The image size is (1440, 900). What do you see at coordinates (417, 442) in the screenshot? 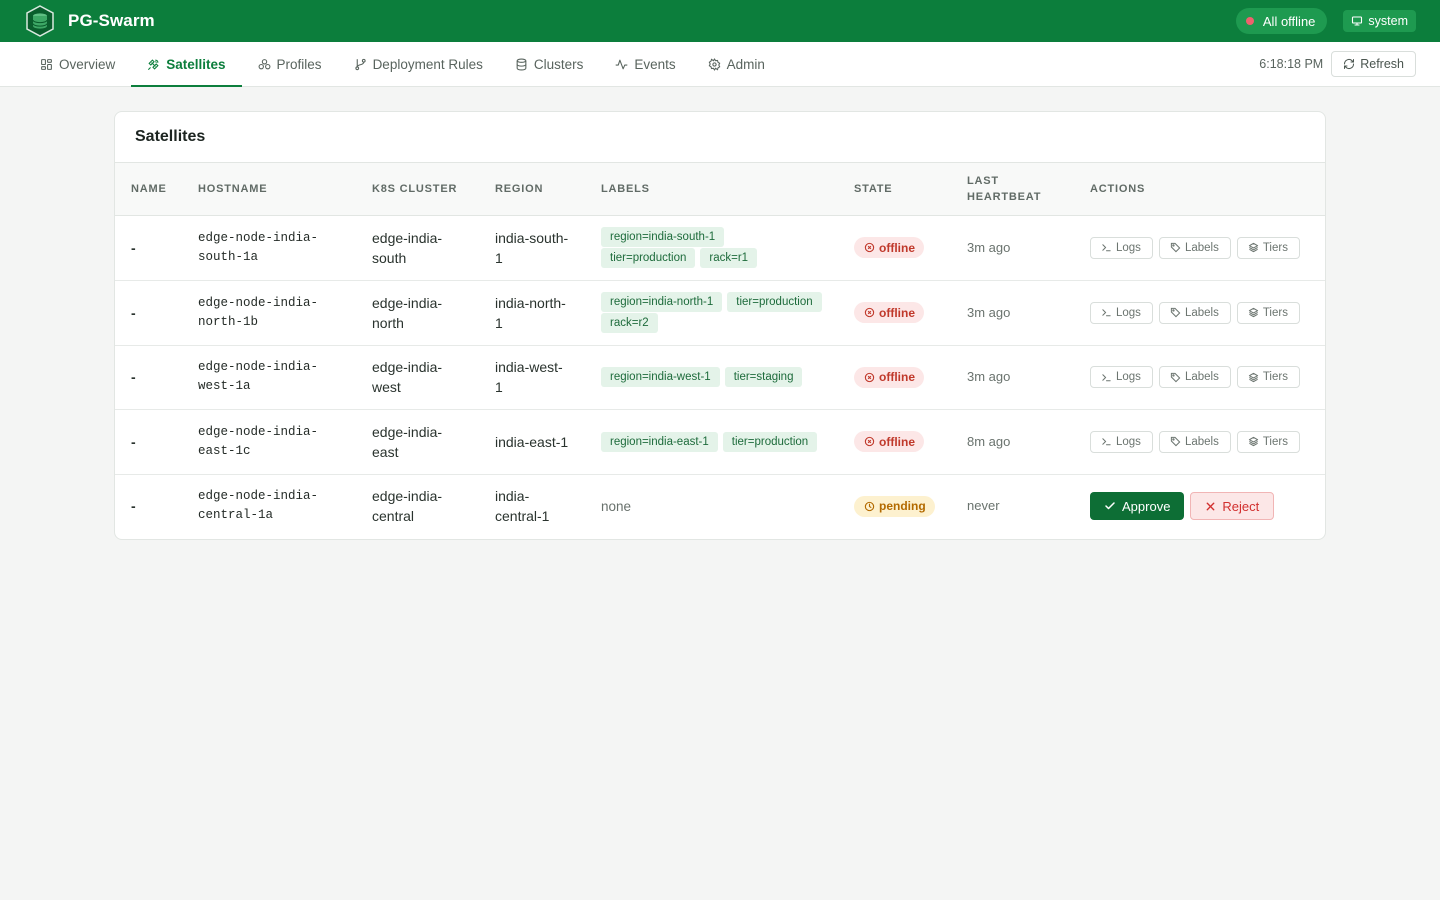
I see `satellite-k8s-cluster: edge-india-east` at bounding box center [417, 442].